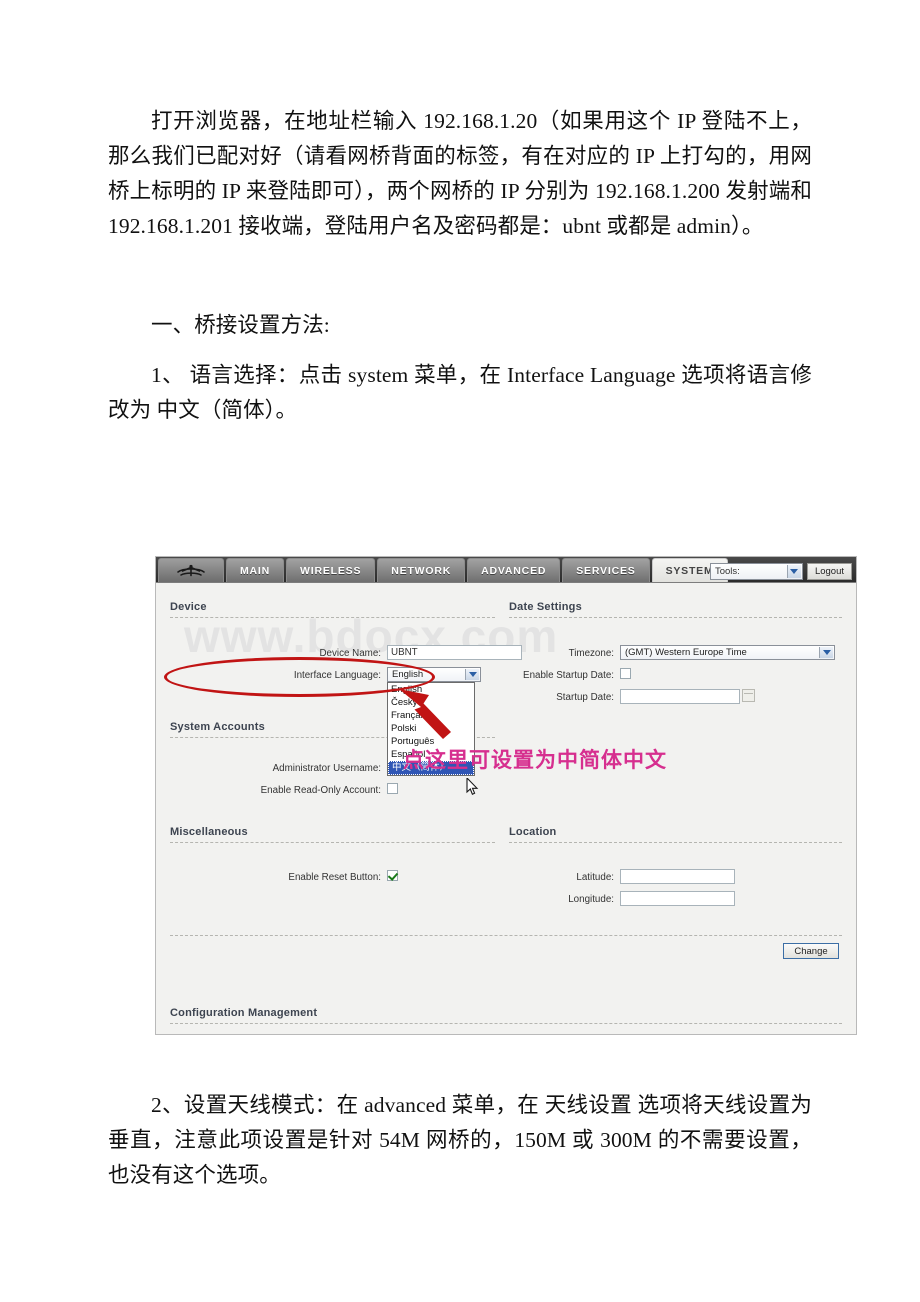 The width and height of the screenshot is (920, 1302). What do you see at coordinates (533, 832) in the screenshot?
I see `section-title-location: Location` at bounding box center [533, 832].